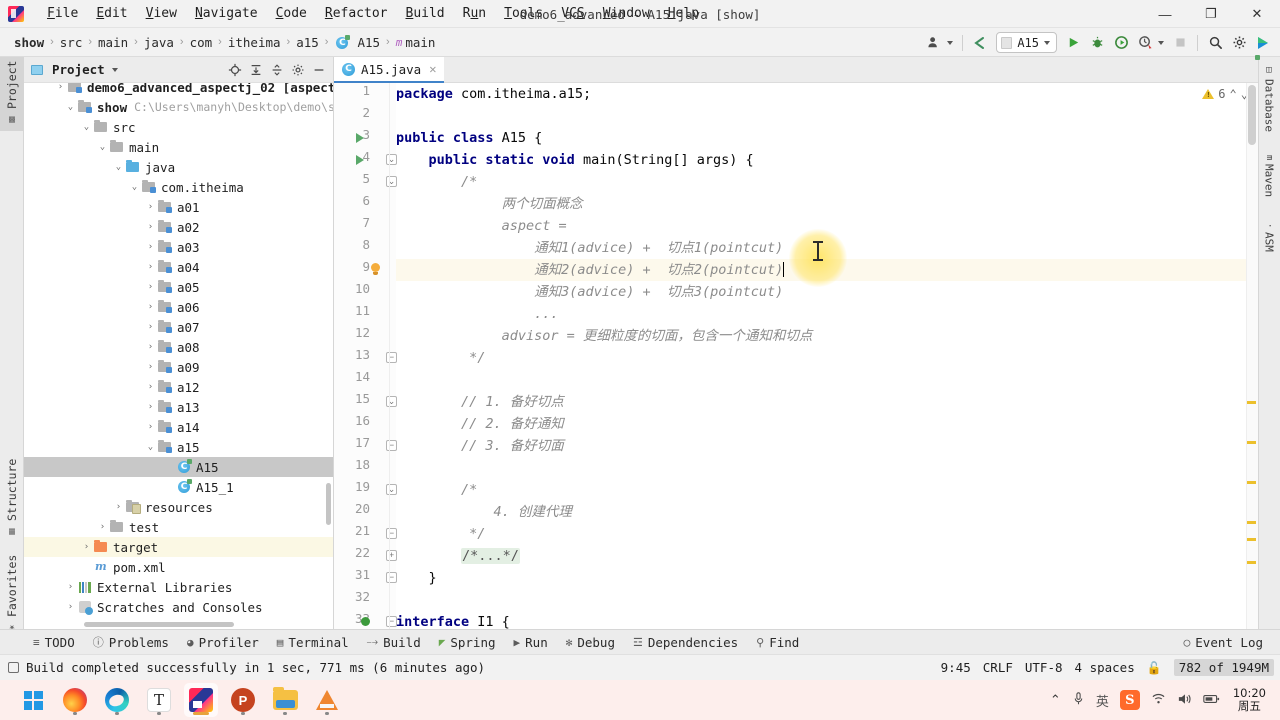 Image resolution: width=1280 pixels, height=720 pixels. I want to click on tree-row-a08: › a08, so click(178, 347).